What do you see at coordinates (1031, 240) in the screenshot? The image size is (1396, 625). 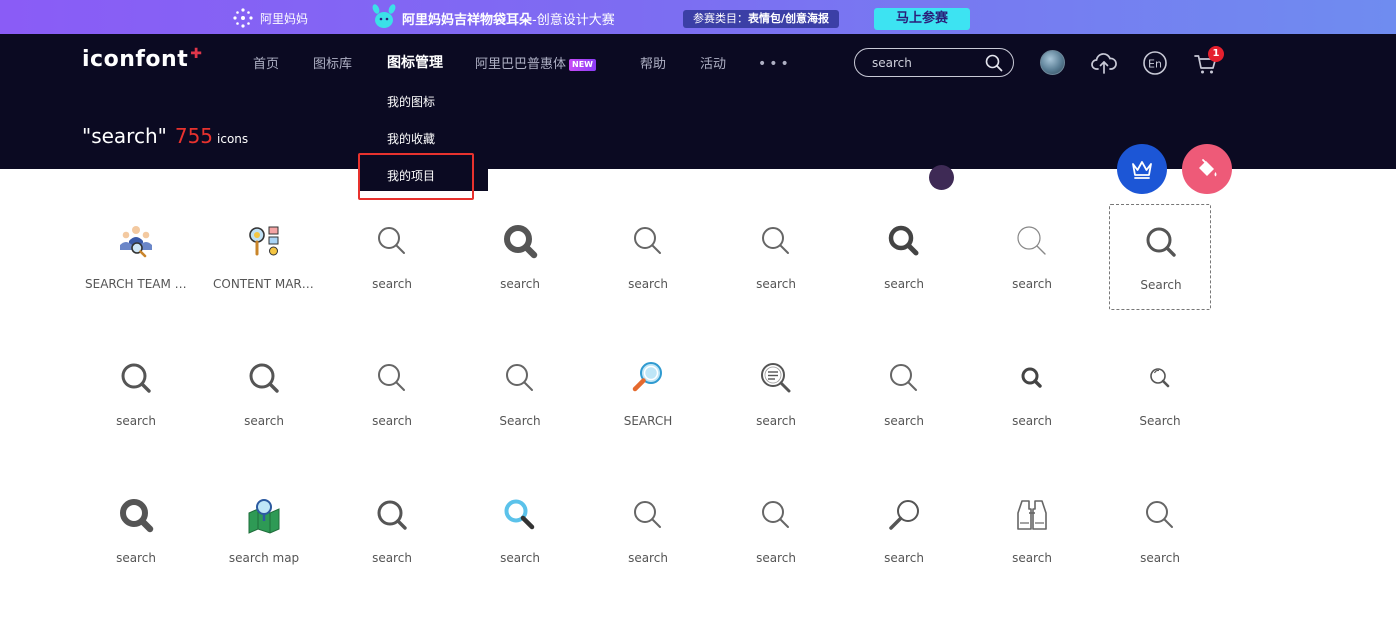 I see `search-light-icon` at bounding box center [1031, 240].